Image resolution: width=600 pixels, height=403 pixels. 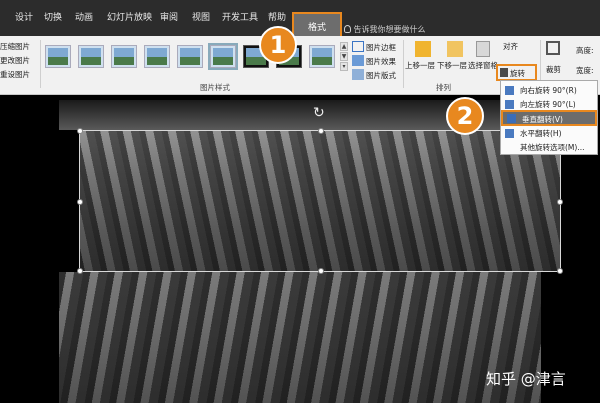 I want to click on menu-item-label: 向右旋转 90°(R), so click(x=548, y=90).